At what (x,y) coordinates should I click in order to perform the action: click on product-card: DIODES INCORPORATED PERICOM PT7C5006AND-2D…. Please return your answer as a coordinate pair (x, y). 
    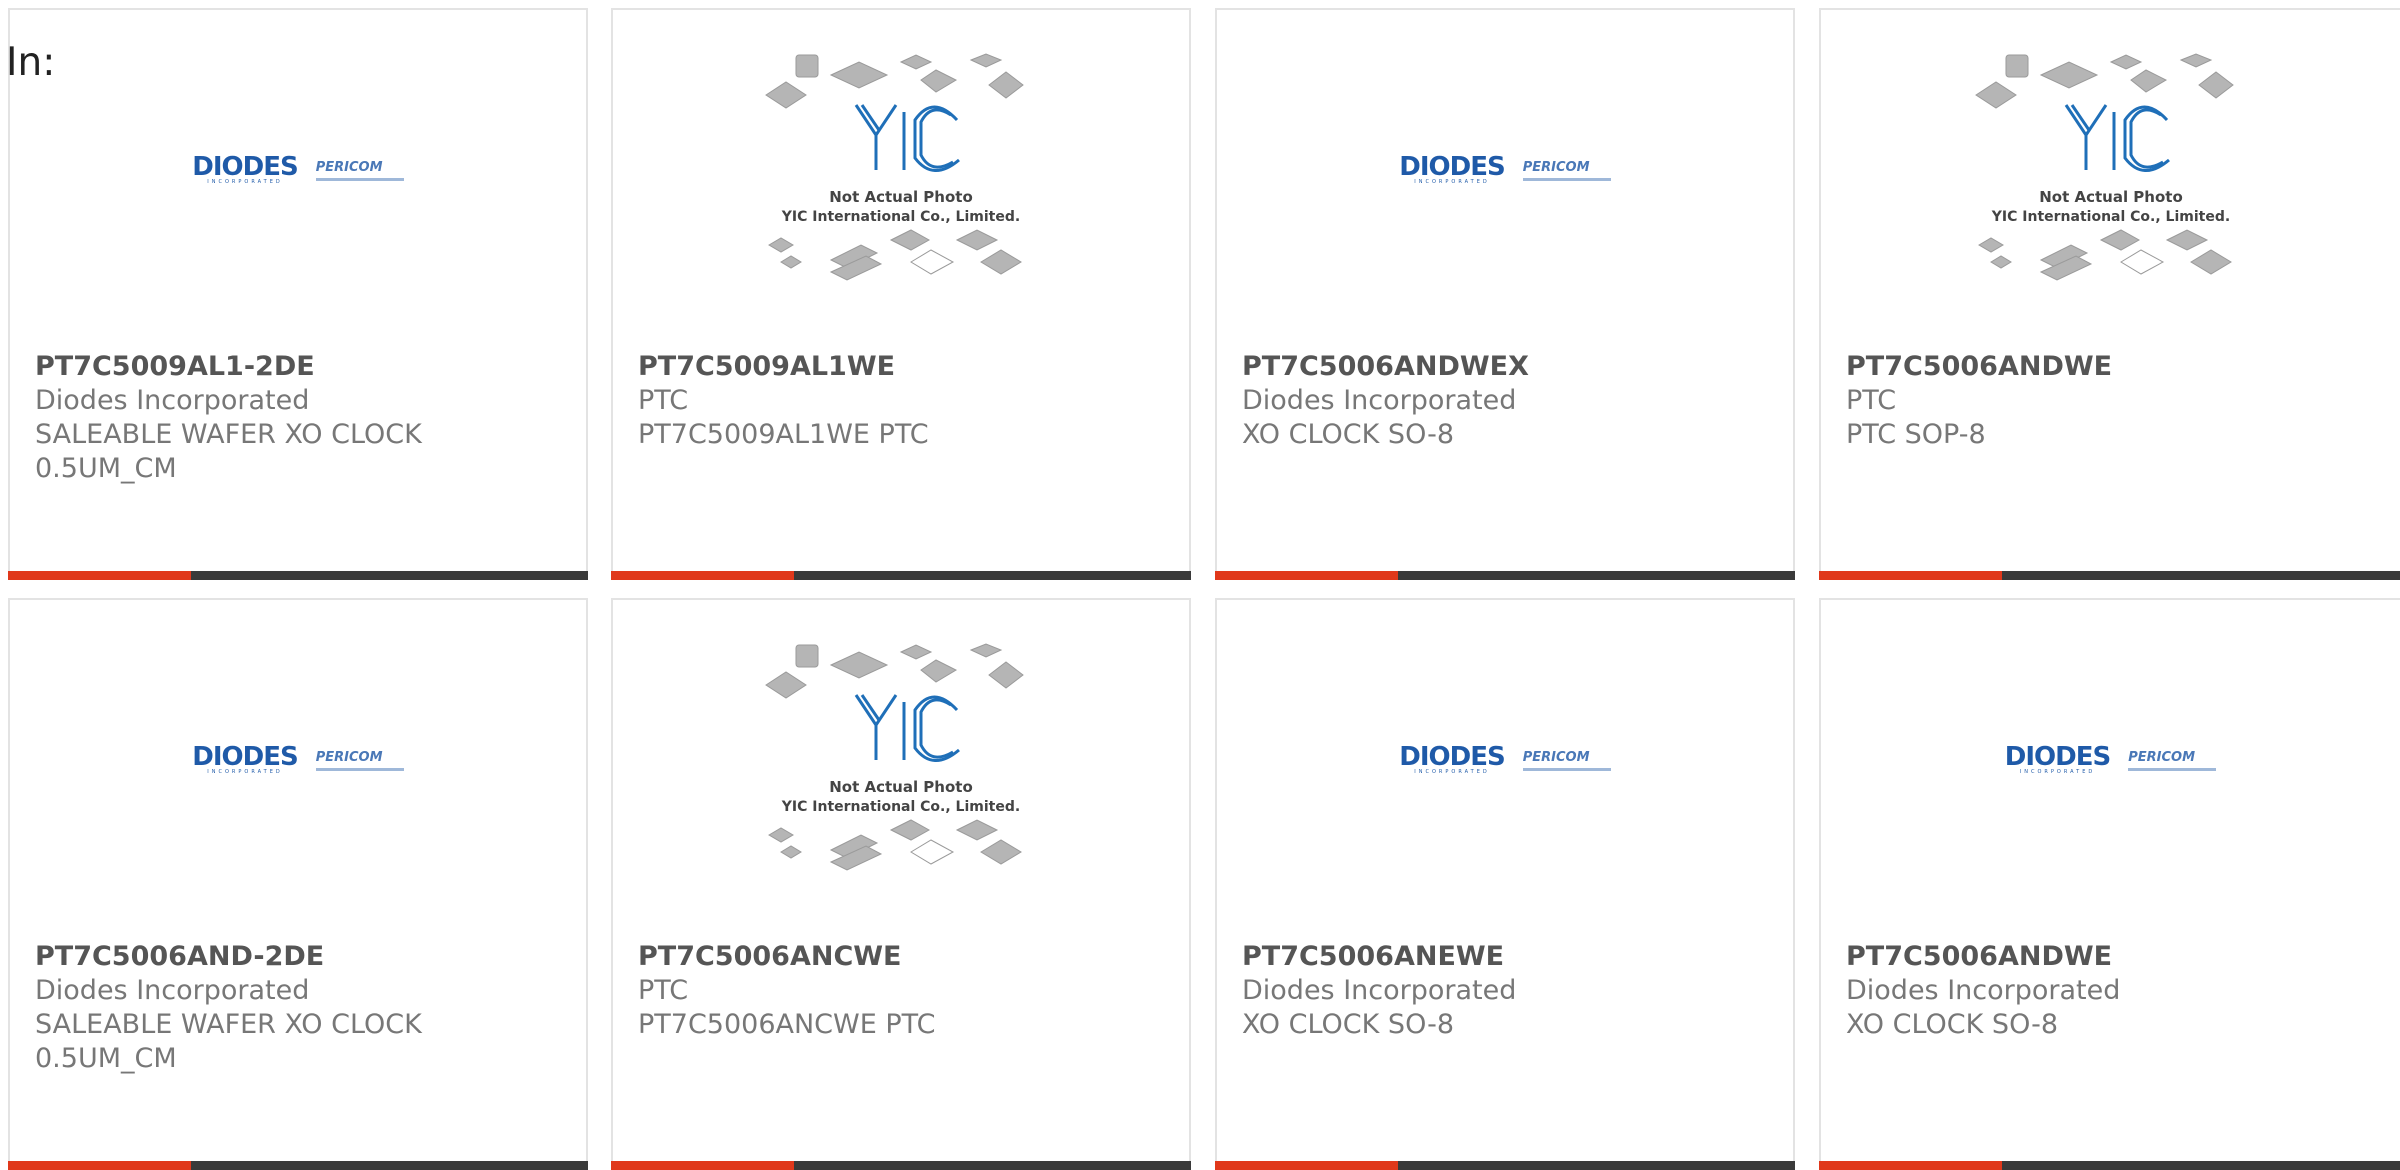
    Looking at the image, I should click on (298, 884).